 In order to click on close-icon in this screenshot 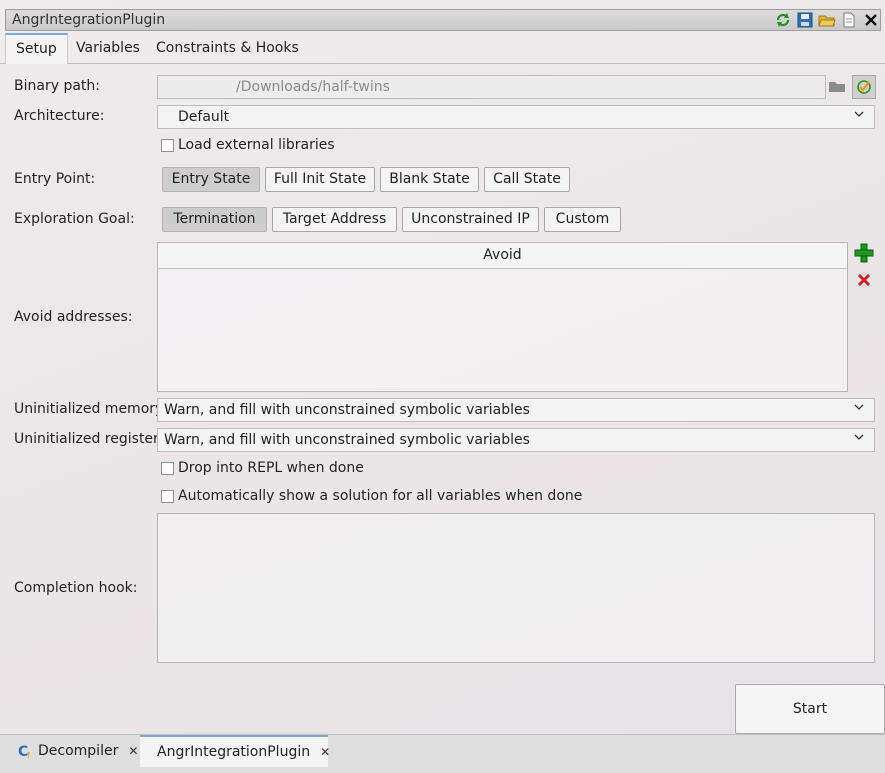, I will do `click(871, 20)`.